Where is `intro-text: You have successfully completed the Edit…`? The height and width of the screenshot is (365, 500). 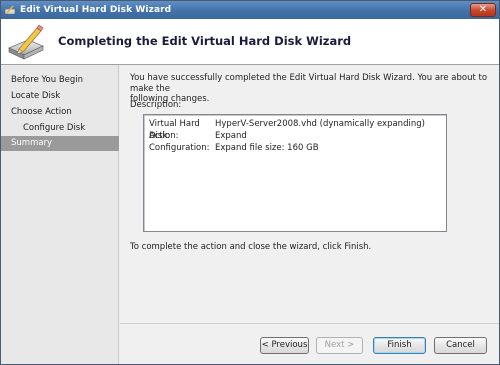
intro-text: You have successfully completed the Edit… is located at coordinates (310, 89).